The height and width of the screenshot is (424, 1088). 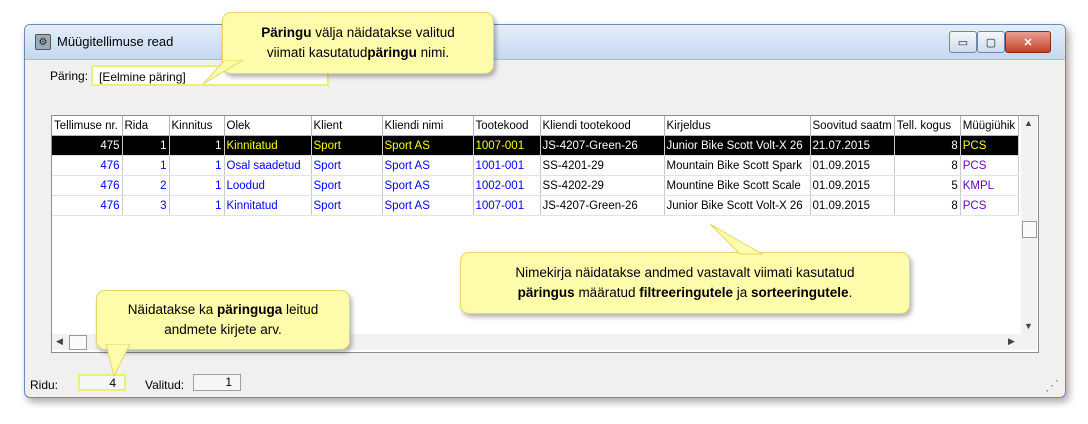 What do you see at coordinates (44, 385) in the screenshot?
I see `rows-count-label: Ridu:` at bounding box center [44, 385].